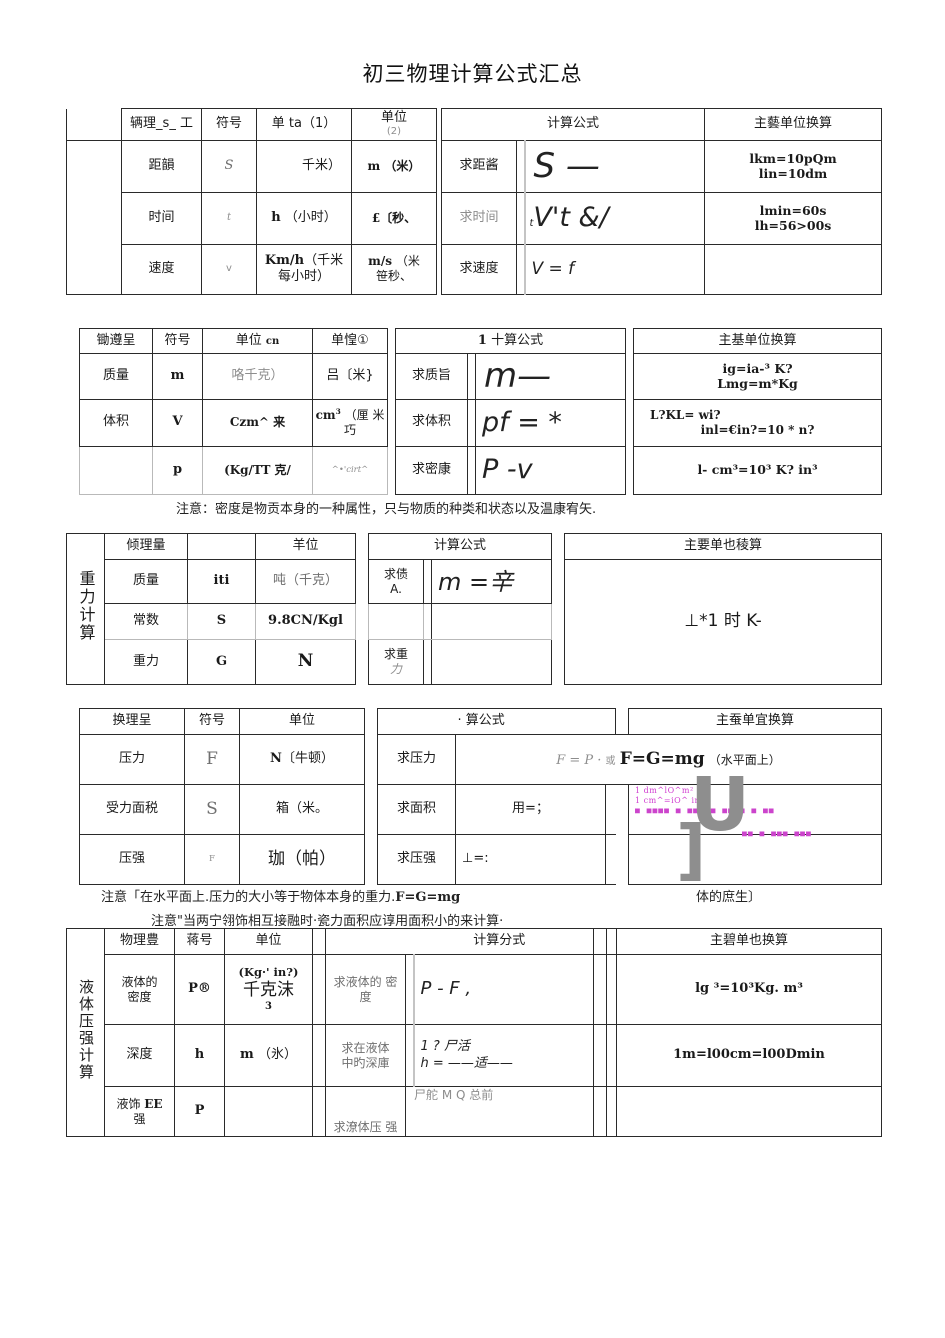  I want to click on header-conversion: 主碧单也换算, so click(749, 941).